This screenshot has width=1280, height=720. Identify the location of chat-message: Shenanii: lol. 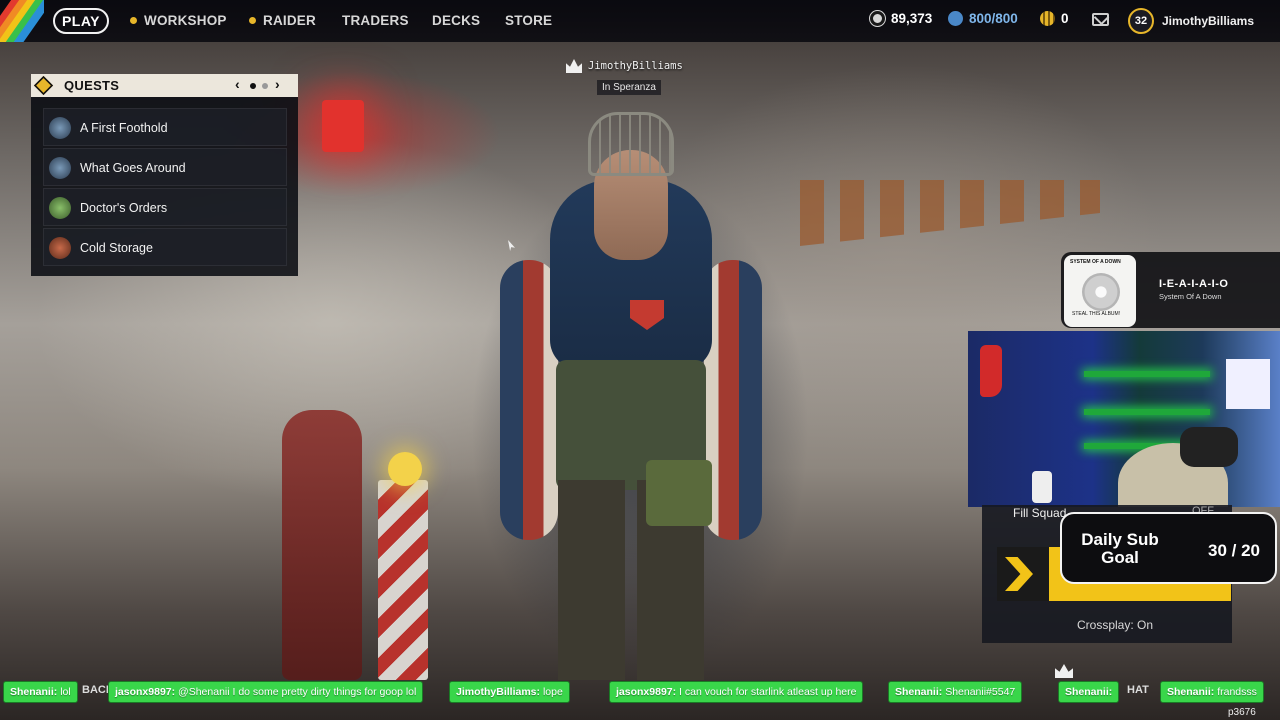
(40, 692).